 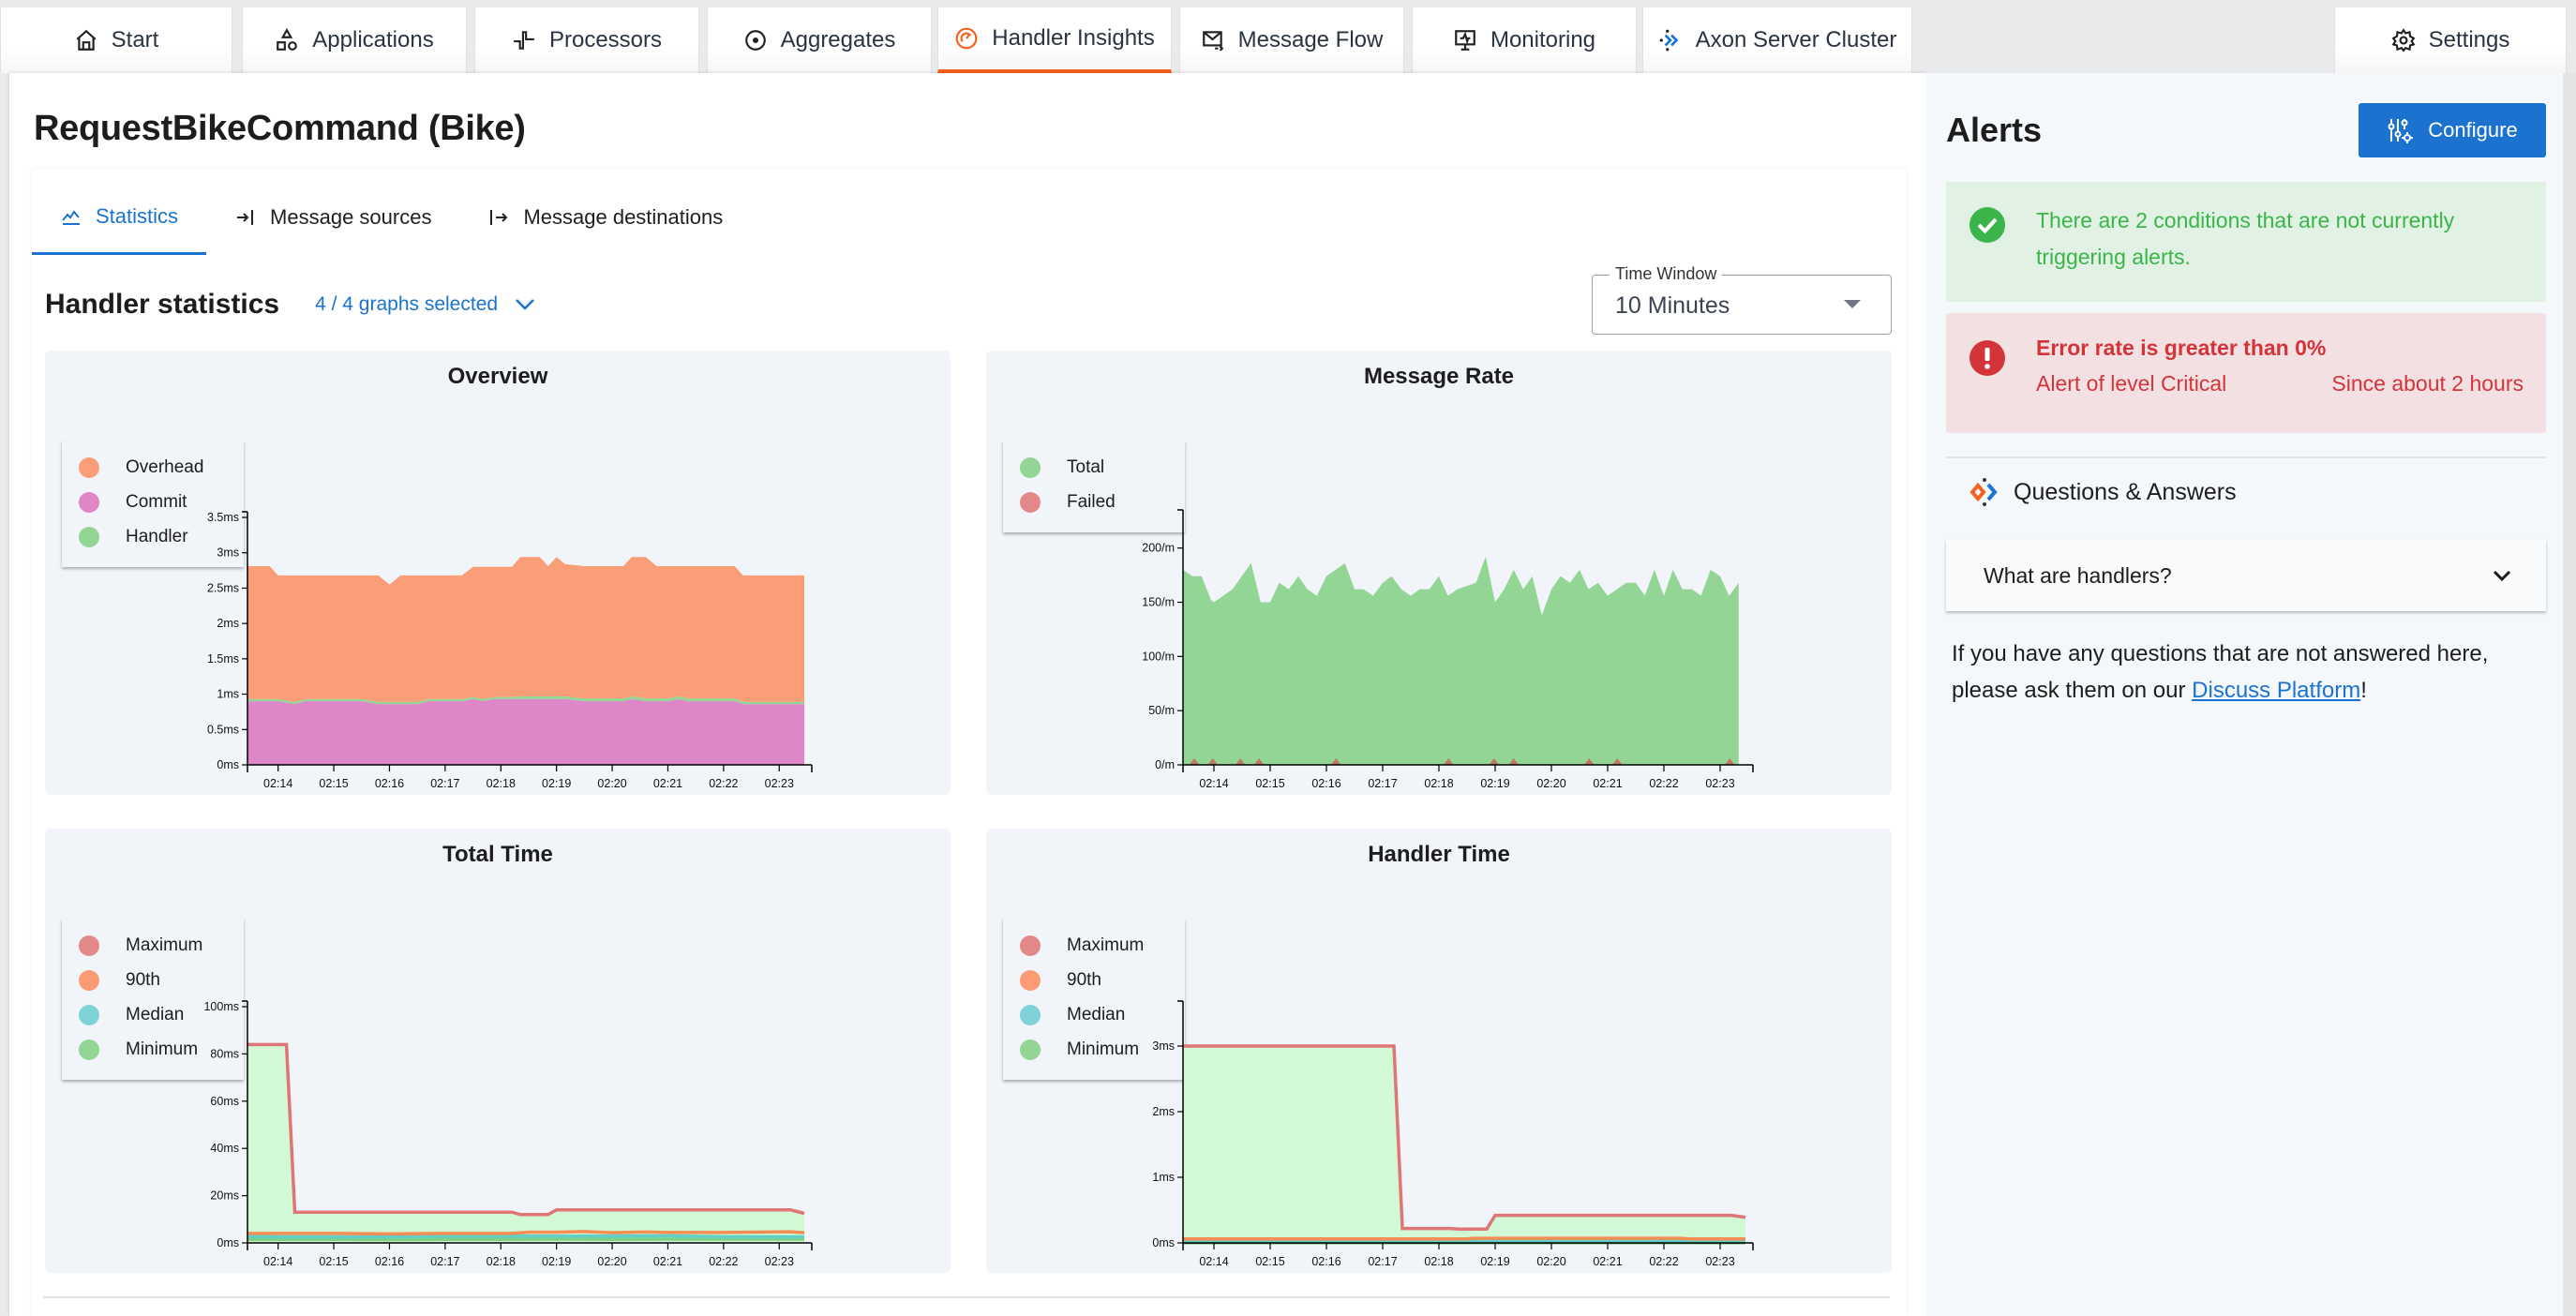 I want to click on nav-tab-applications: Applications, so click(x=354, y=40).